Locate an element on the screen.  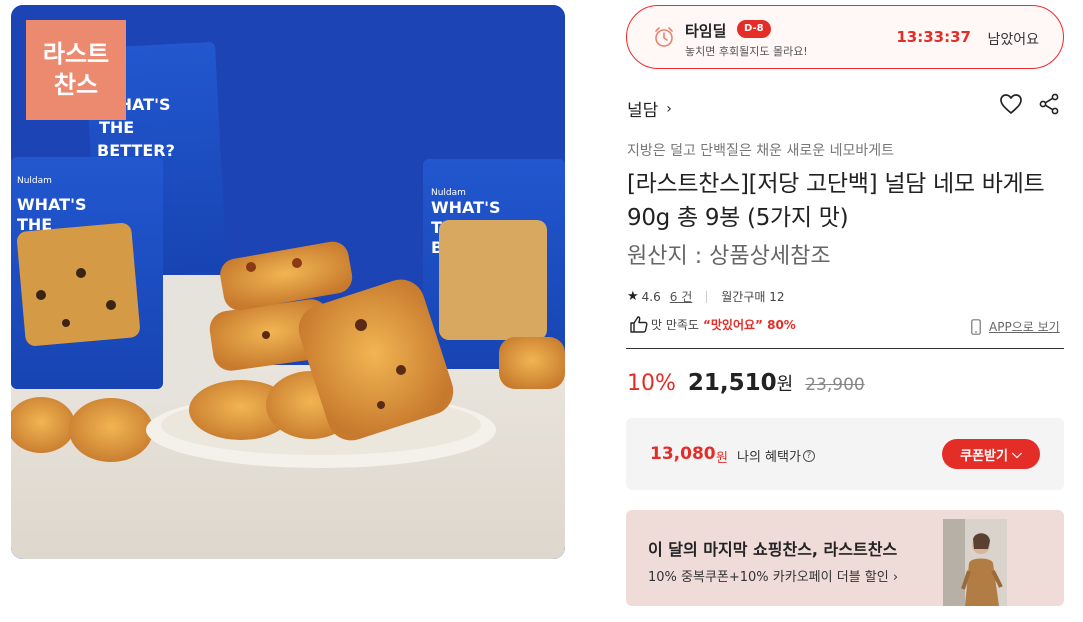
badge-line1: 라스트 is located at coordinates (76, 54).